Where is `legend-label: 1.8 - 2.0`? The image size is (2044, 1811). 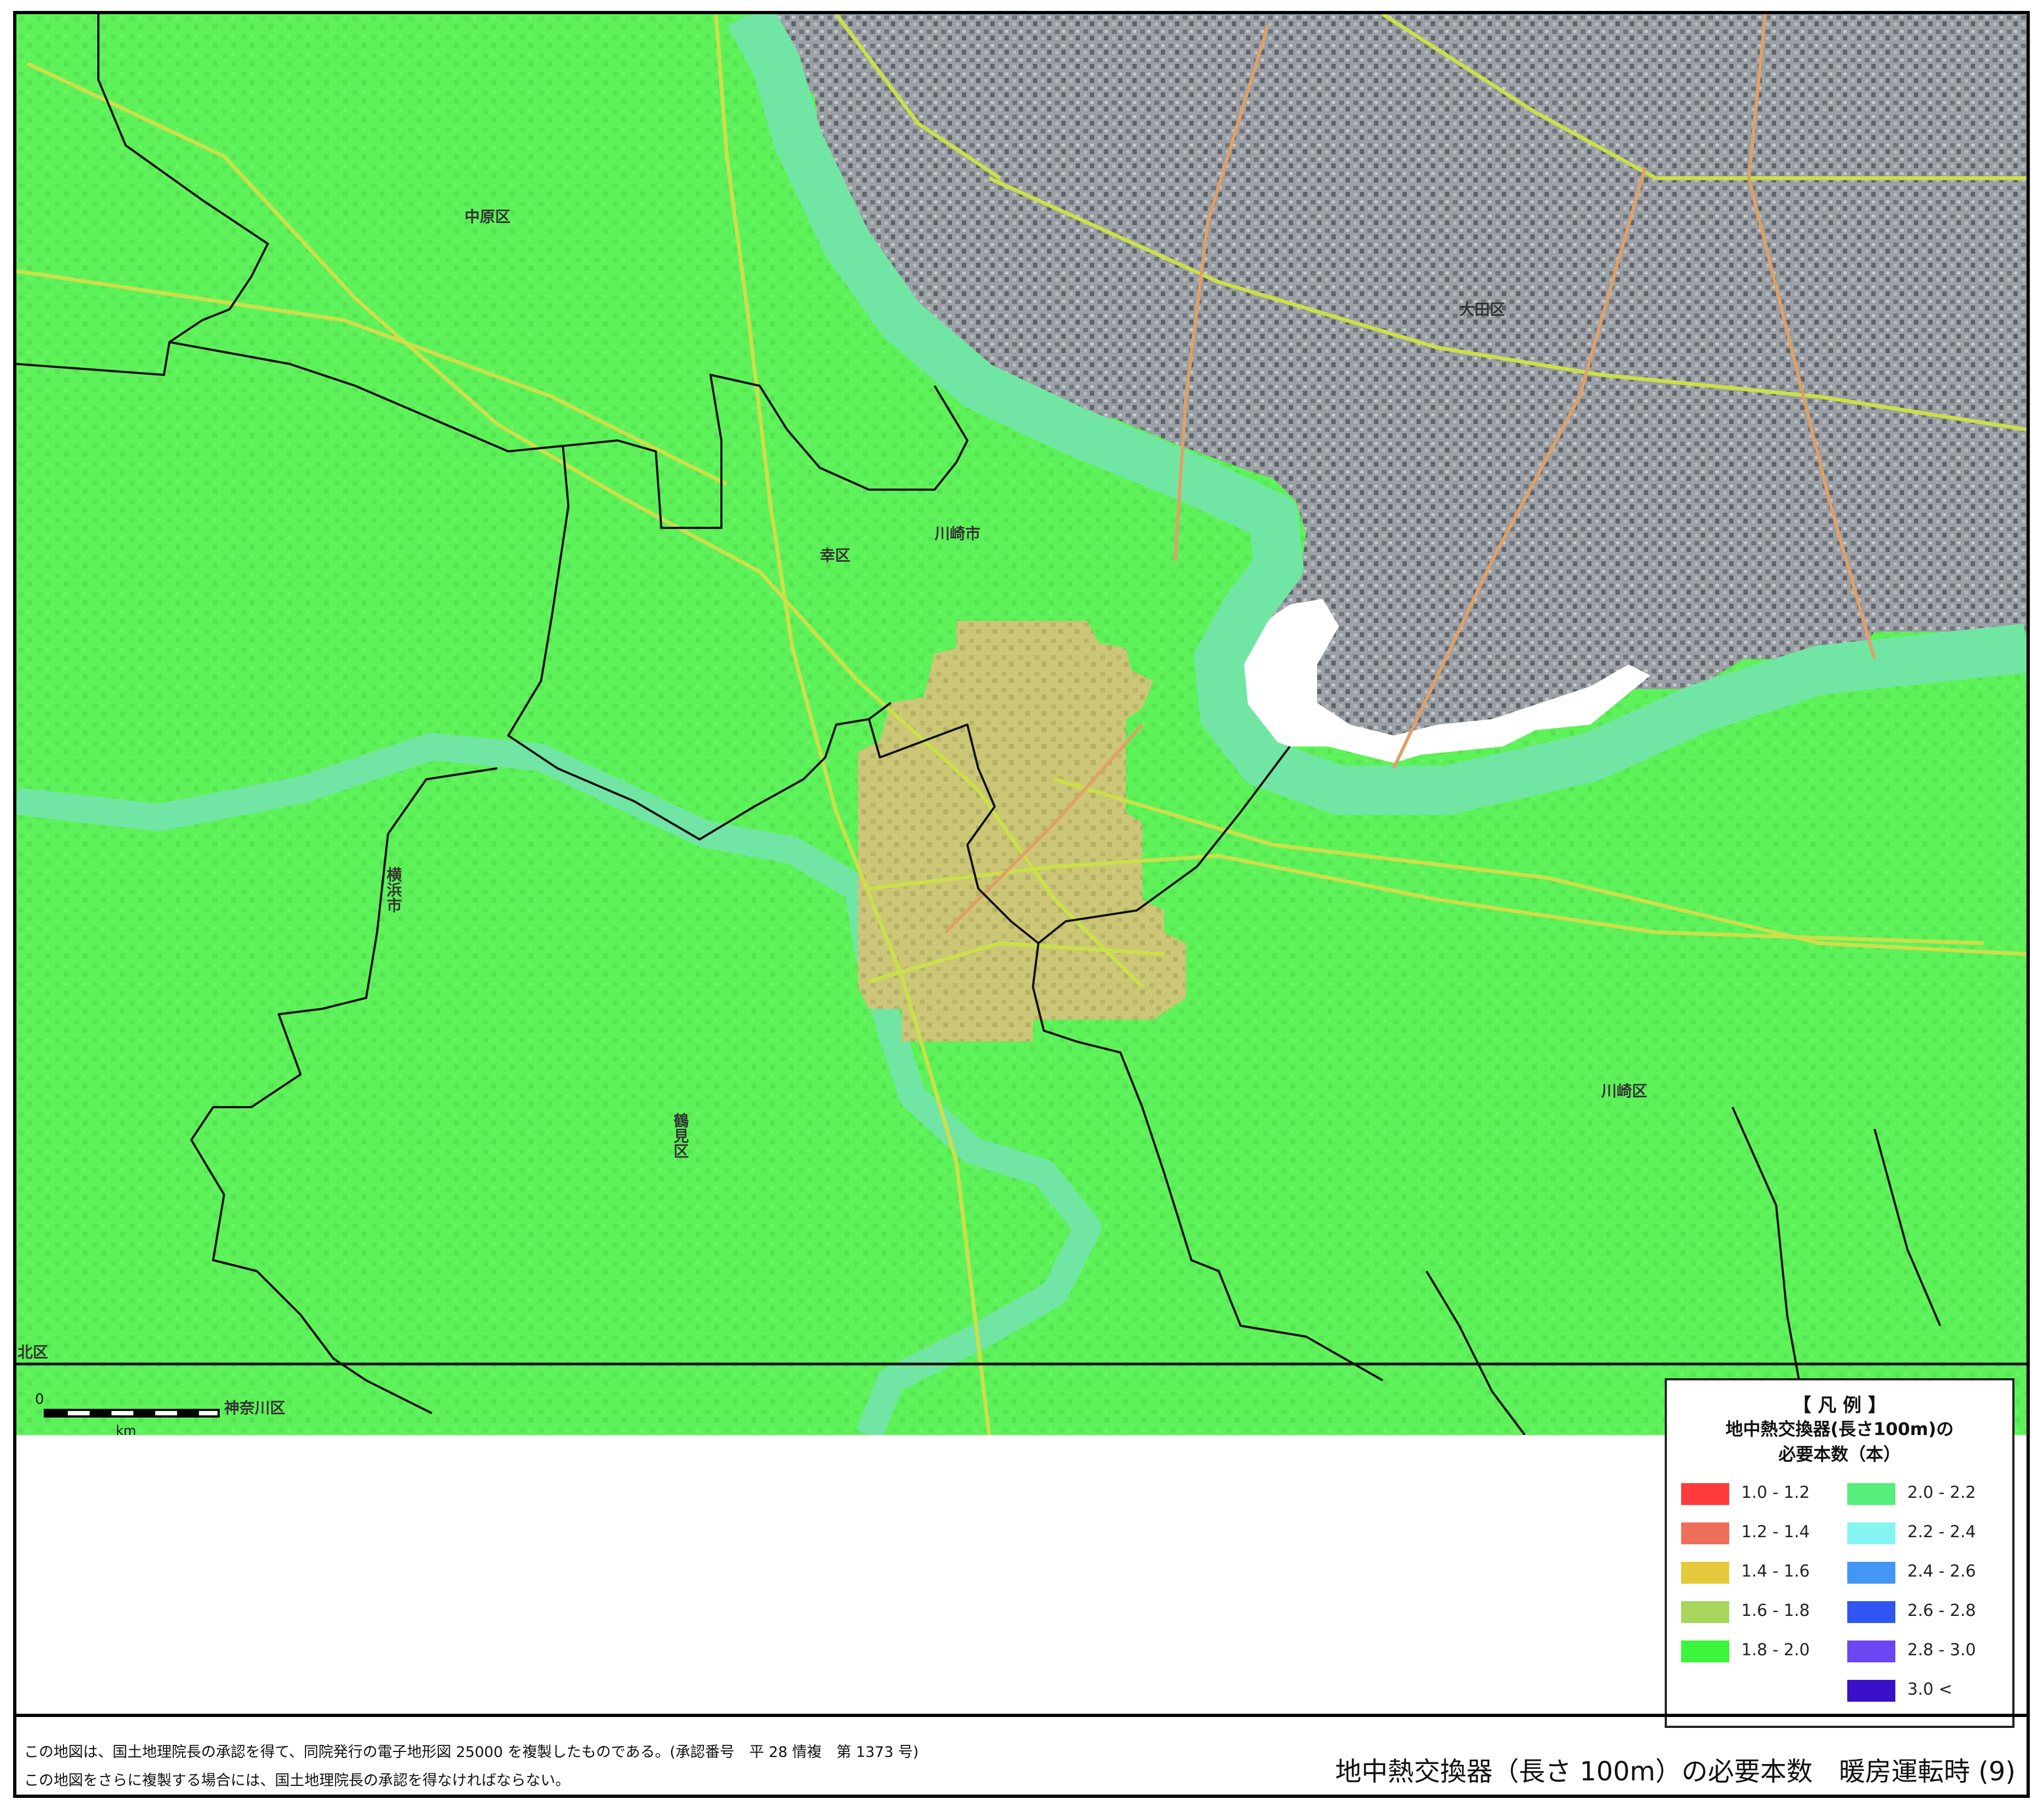
legend-label: 1.8 - 2.0 is located at coordinates (1775, 1650).